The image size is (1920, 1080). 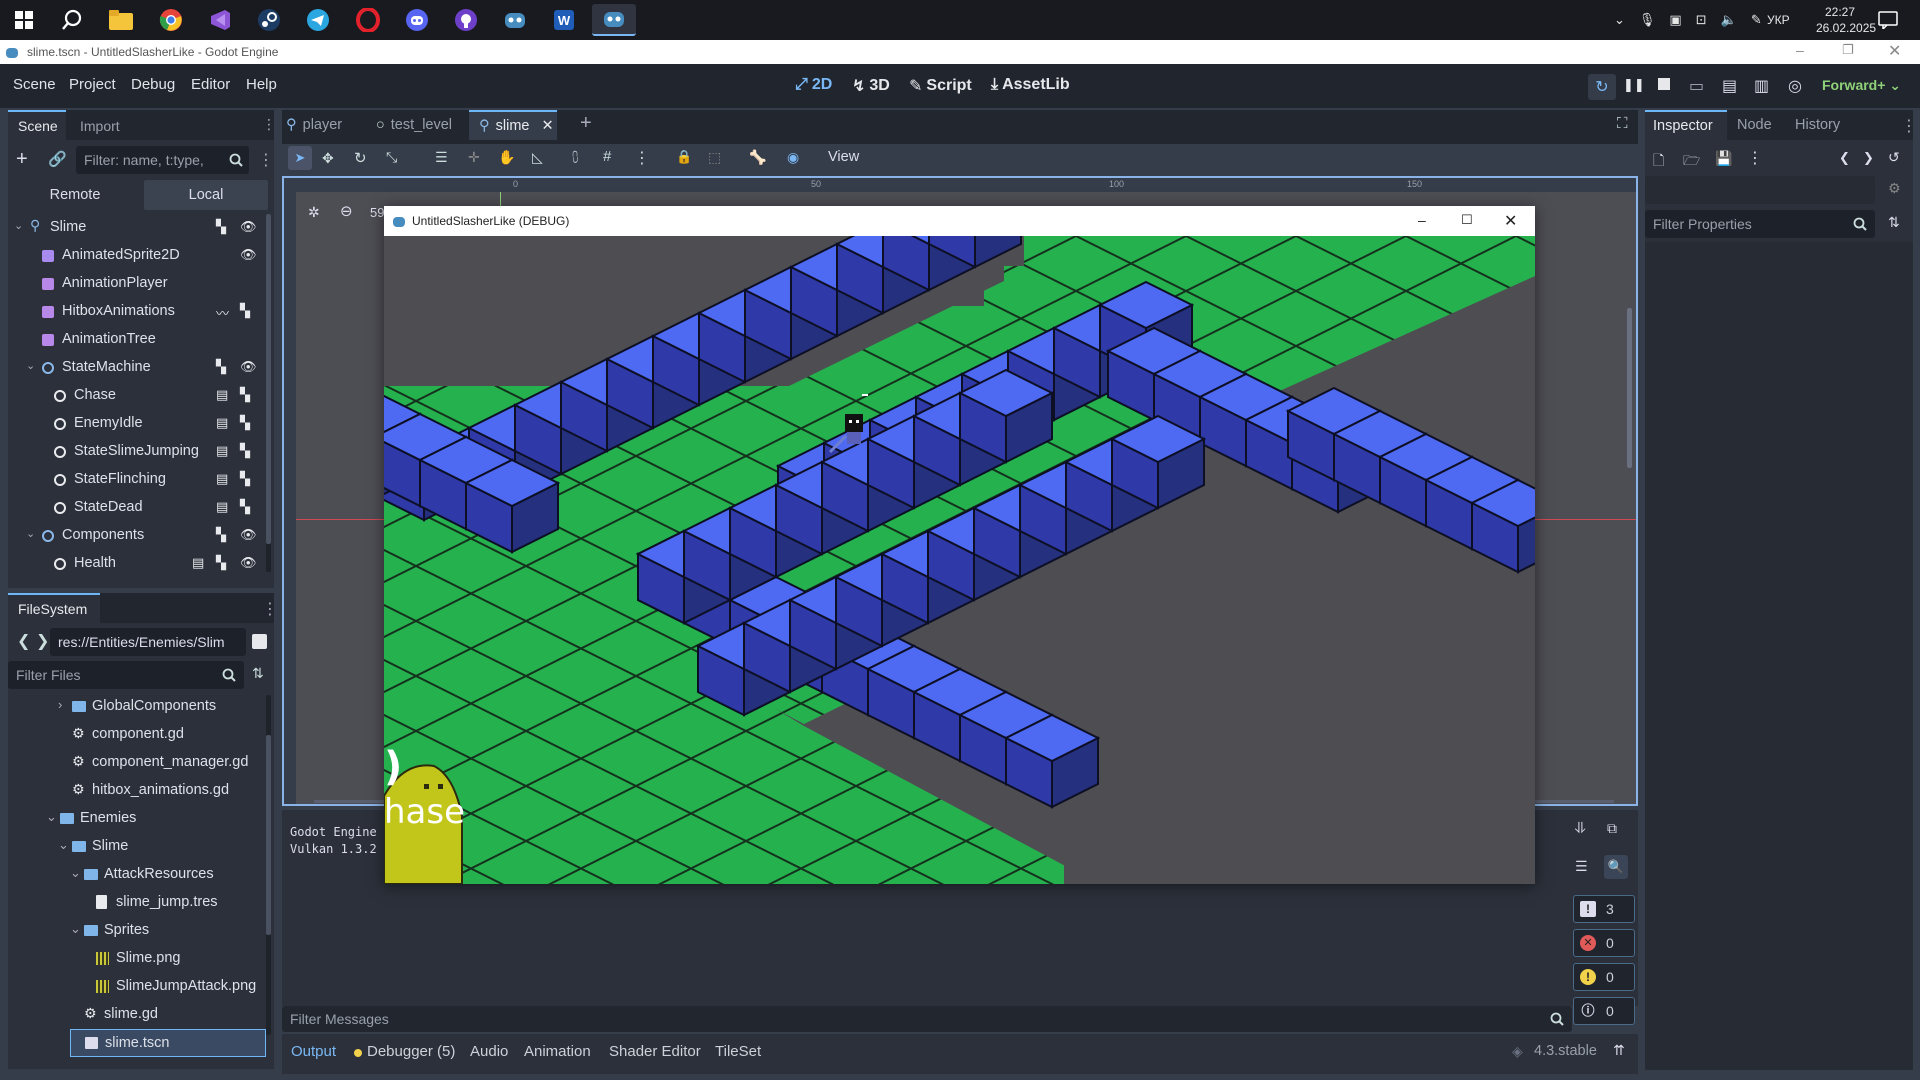 What do you see at coordinates (1619, 1050) in the screenshot?
I see `expand-panel-icon: ⇈` at bounding box center [1619, 1050].